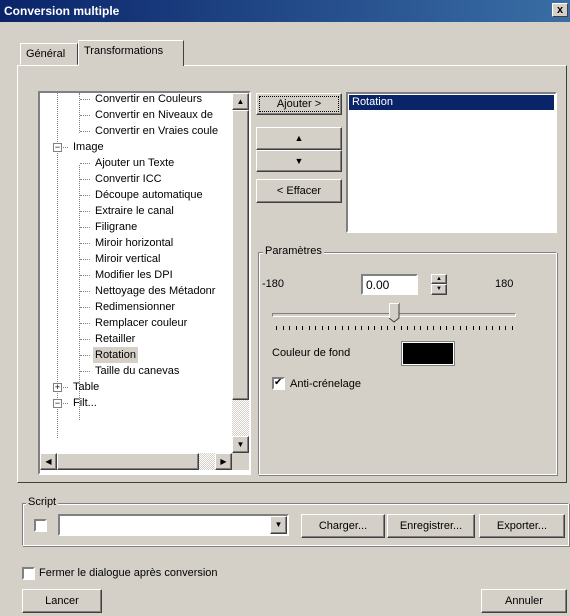  I want to click on add-button: Ajouter >, so click(299, 104).